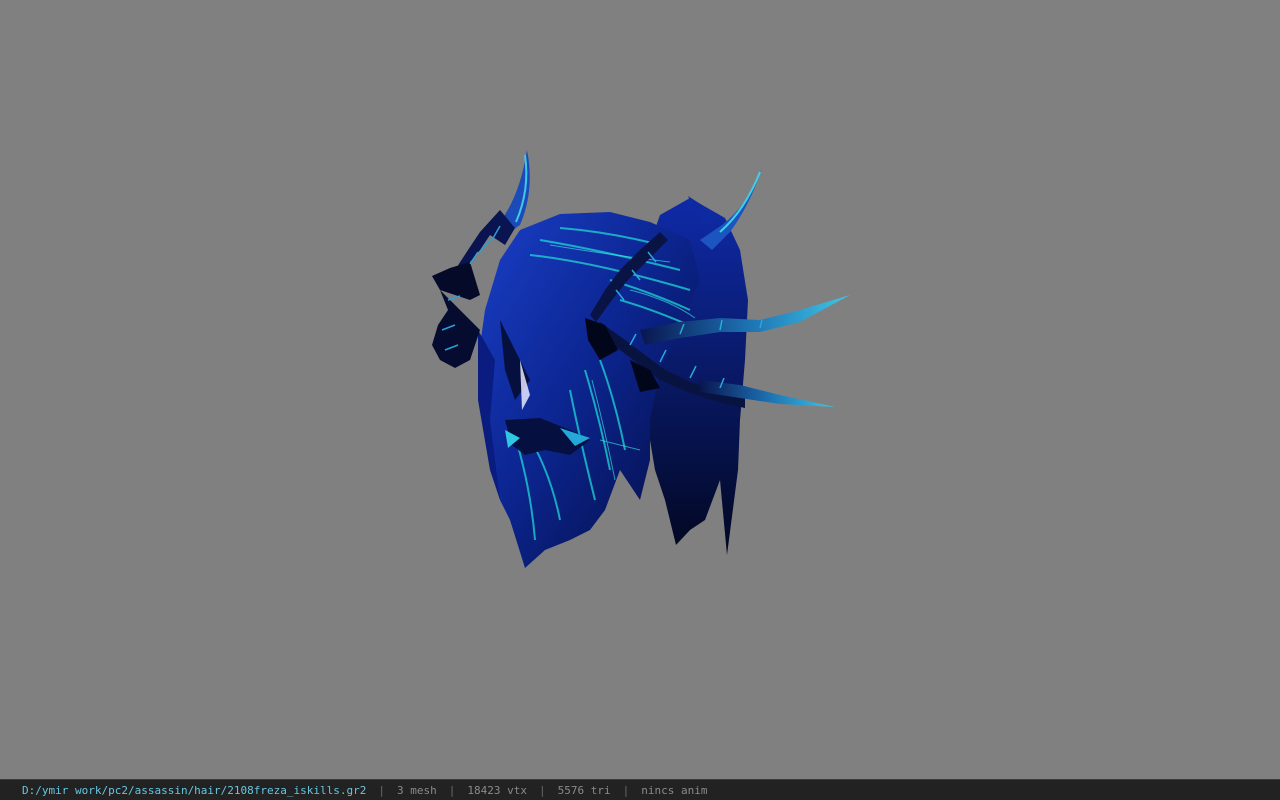 This screenshot has height=800, width=1280. What do you see at coordinates (674, 790) in the screenshot?
I see `anim-status: nincs anim` at bounding box center [674, 790].